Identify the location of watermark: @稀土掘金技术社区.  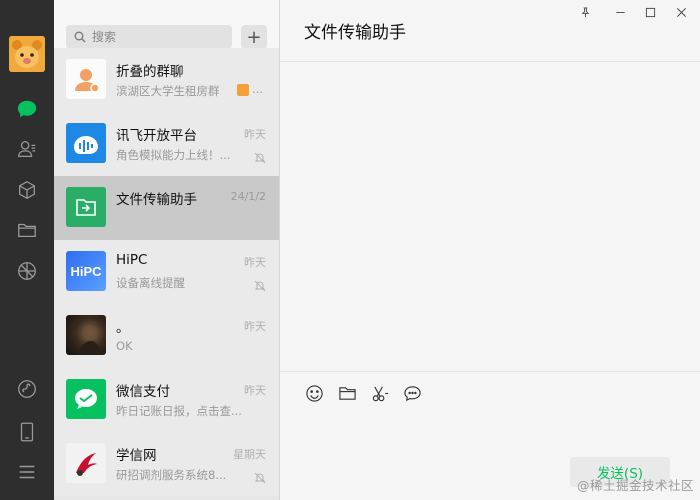
(635, 485).